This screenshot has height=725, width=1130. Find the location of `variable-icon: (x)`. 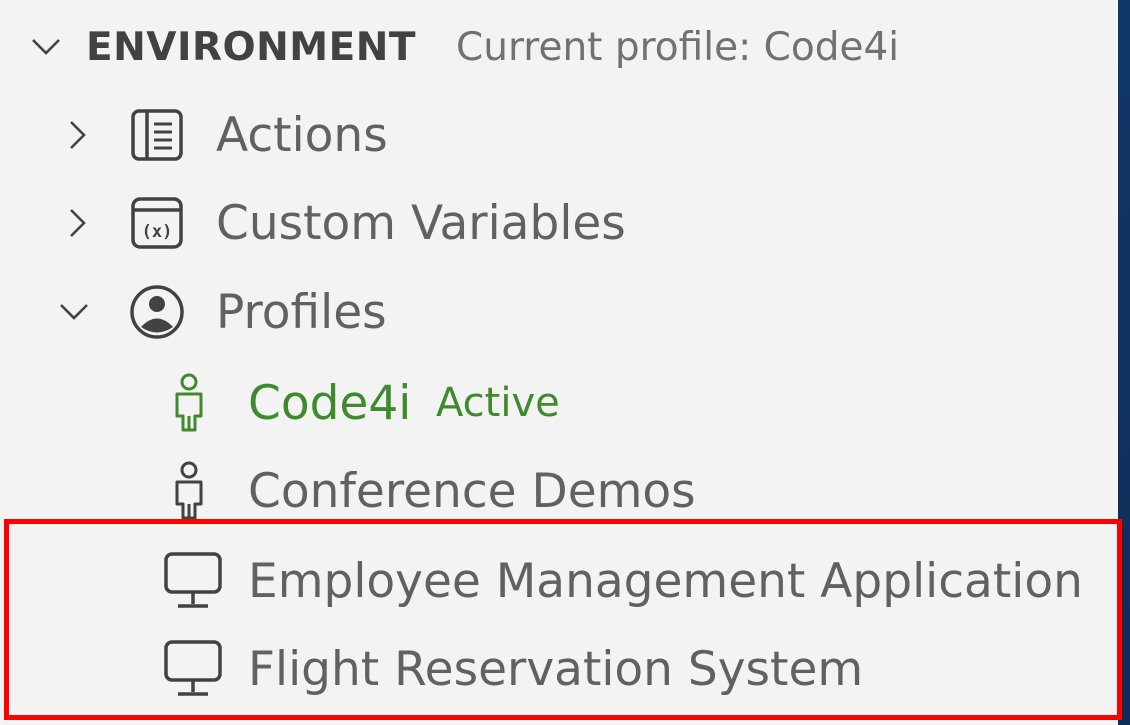

variable-icon: (x) is located at coordinates (157, 223).